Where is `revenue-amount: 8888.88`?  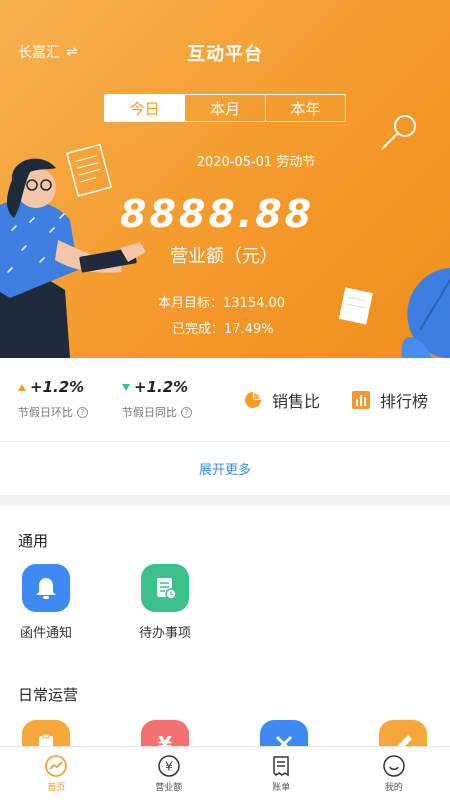
revenue-amount: 8888.88 is located at coordinates (217, 214).